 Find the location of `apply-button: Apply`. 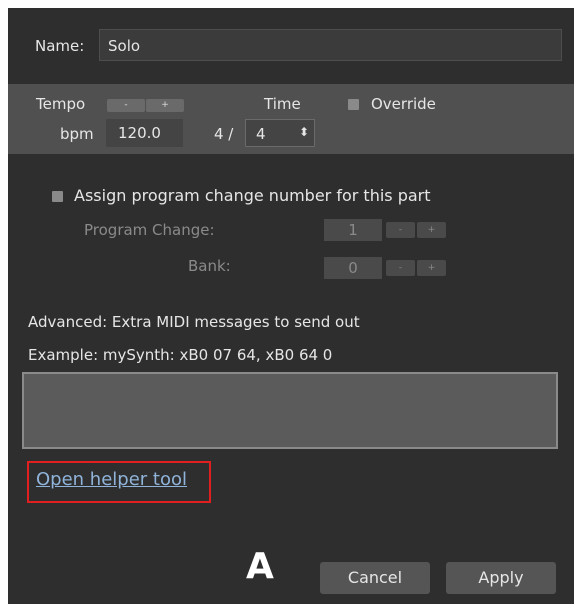

apply-button: Apply is located at coordinates (501, 578).